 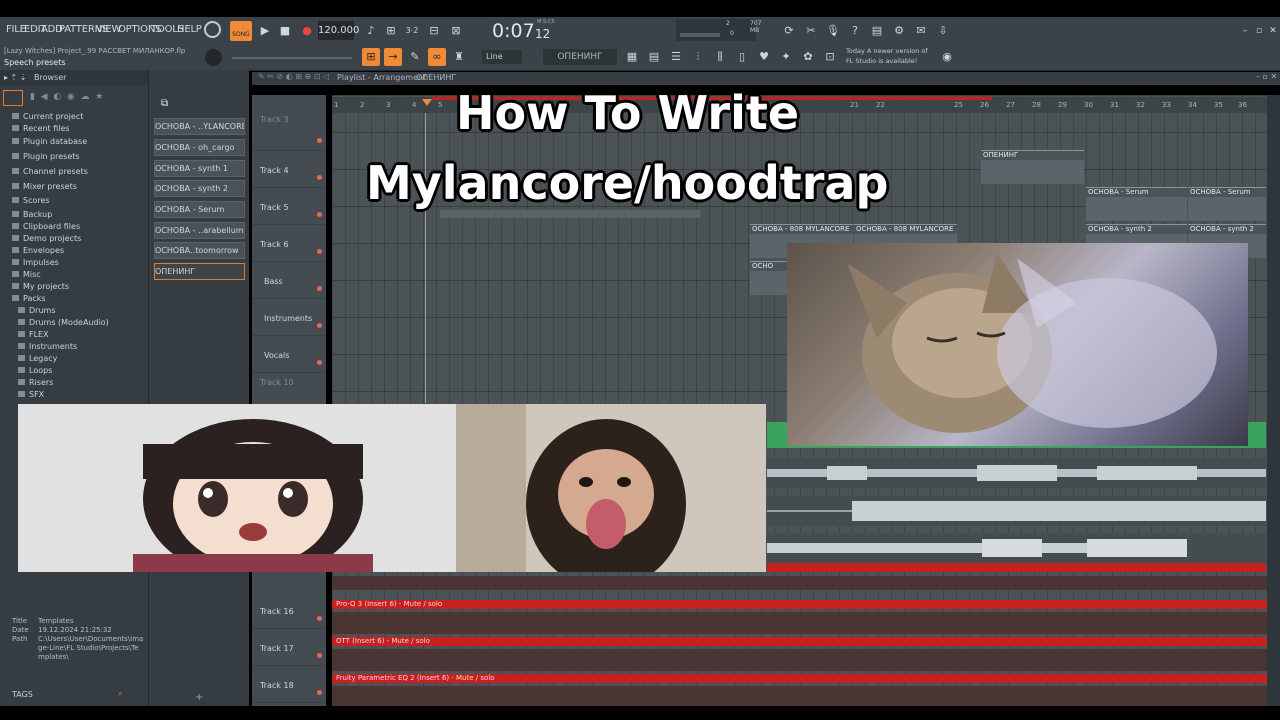 What do you see at coordinates (46, 238) in the screenshot?
I see `browser-item-demo-projects: Demo projects` at bounding box center [46, 238].